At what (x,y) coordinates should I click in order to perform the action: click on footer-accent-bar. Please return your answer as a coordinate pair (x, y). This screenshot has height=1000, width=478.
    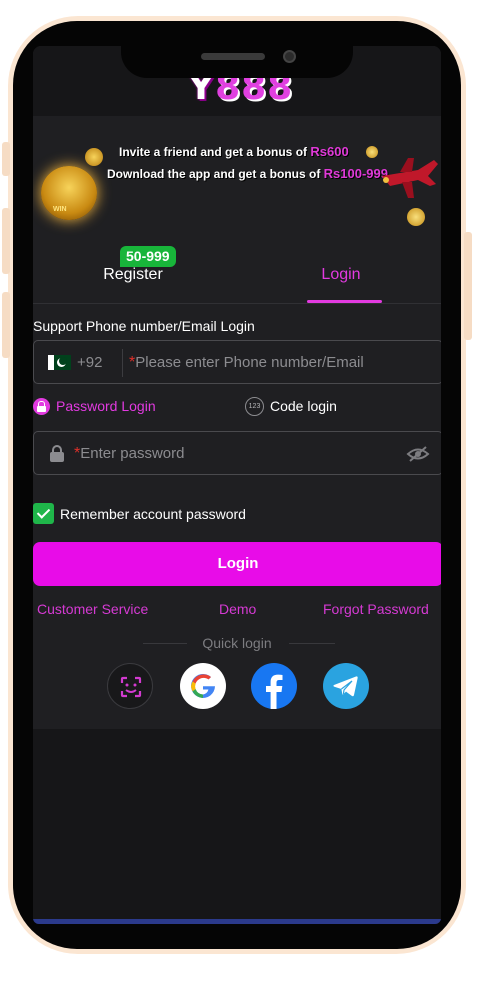
    Looking at the image, I should click on (237, 921).